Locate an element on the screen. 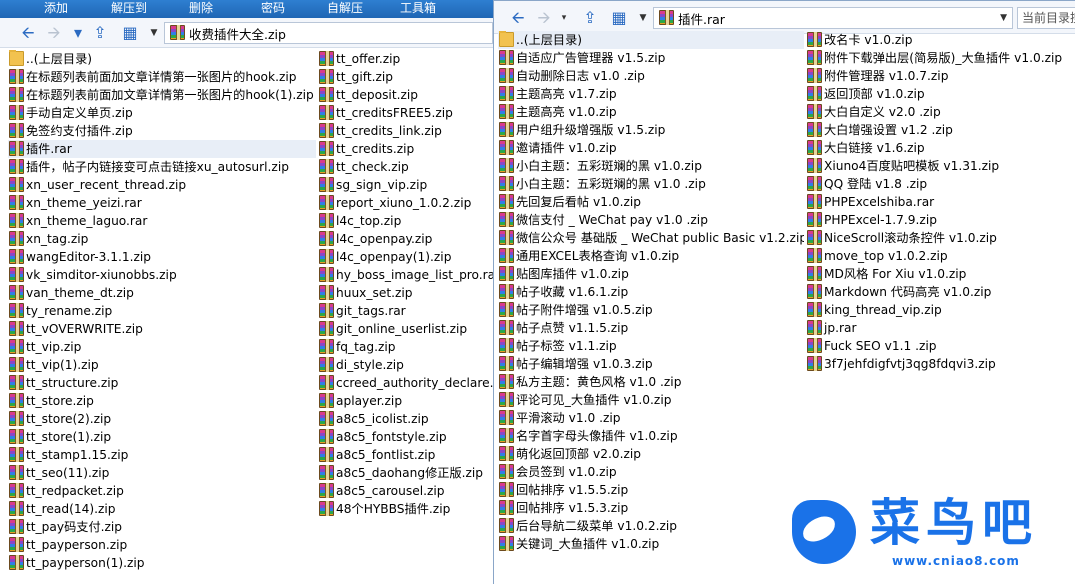 The image size is (1075, 584). file-item: tt_credits_link.zip is located at coordinates (405, 131).